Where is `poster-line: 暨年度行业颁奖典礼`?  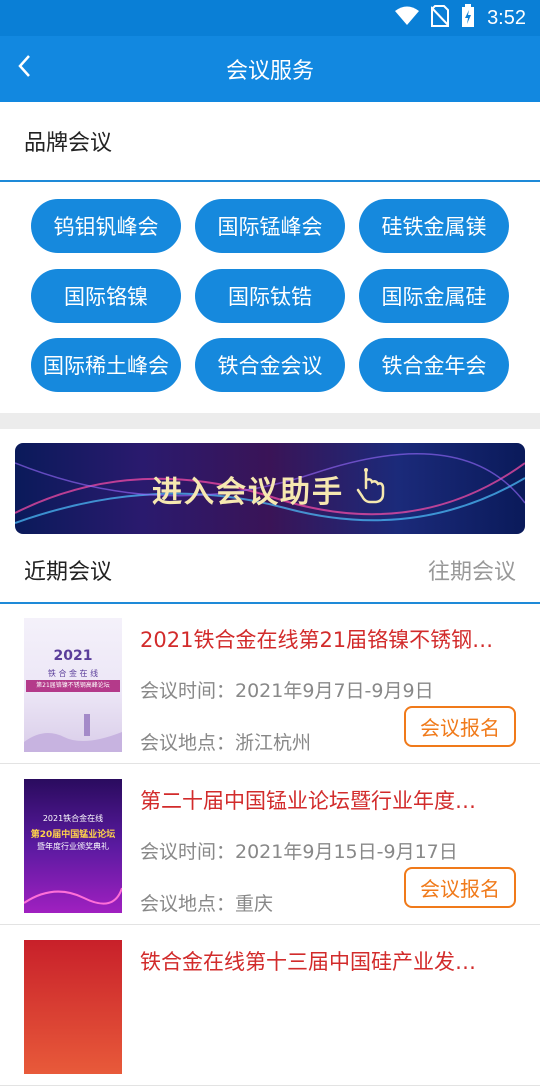 poster-line: 暨年度行业颁奖典礼 is located at coordinates (73, 846).